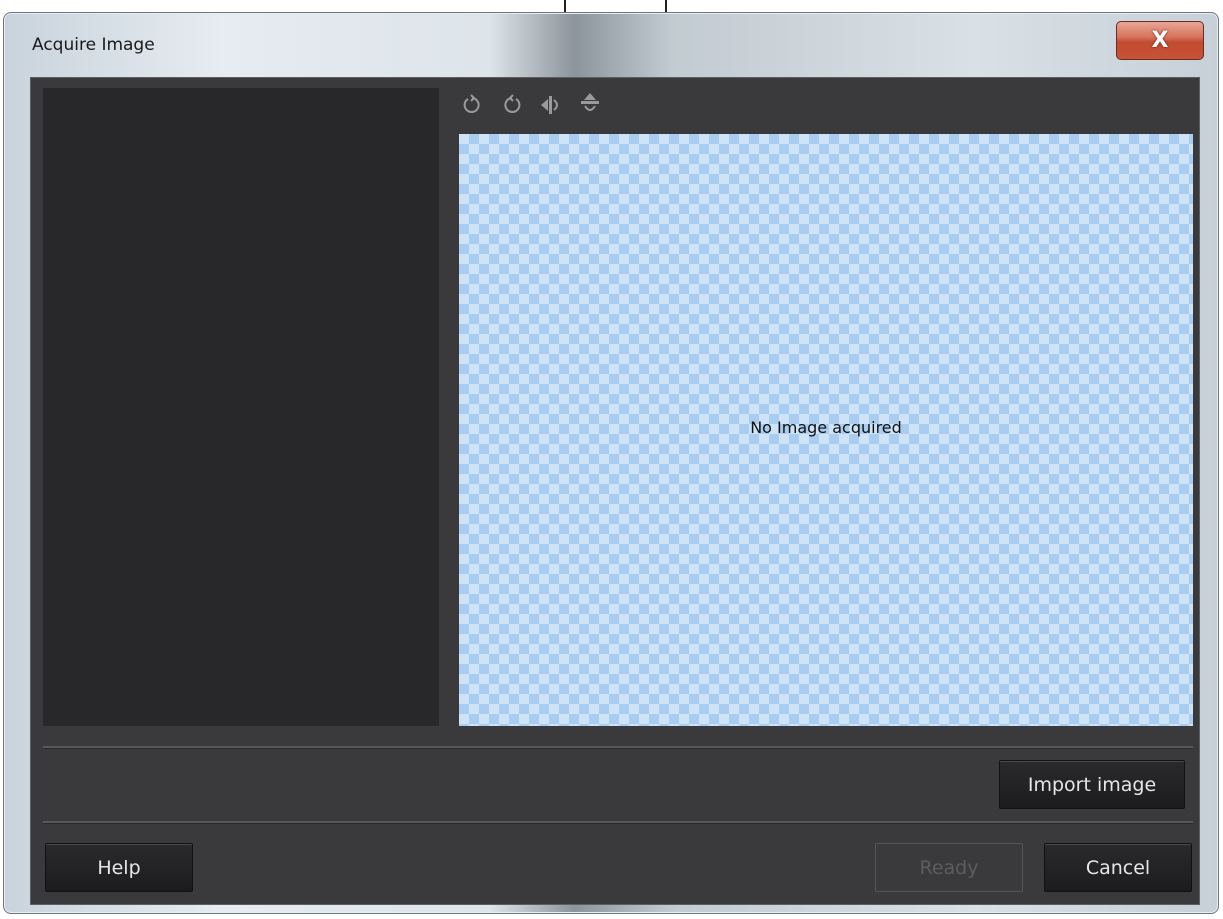 The height and width of the screenshot is (919, 1223). What do you see at coordinates (472, 105) in the screenshot?
I see `rotate-left-icon` at bounding box center [472, 105].